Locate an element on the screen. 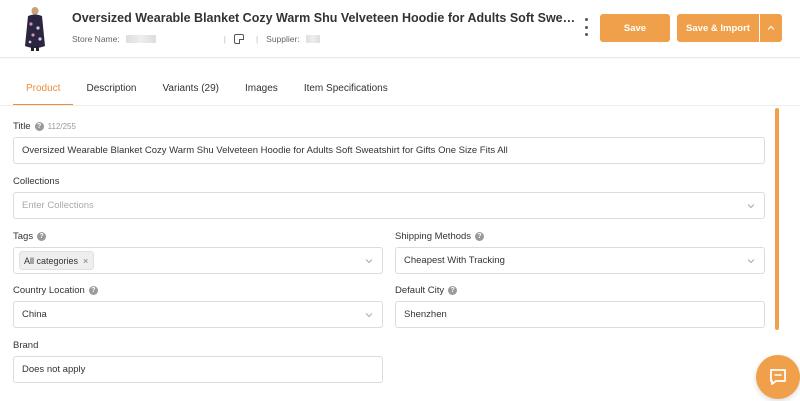 The image size is (800, 401). product-thumbnail is located at coordinates (35, 29).